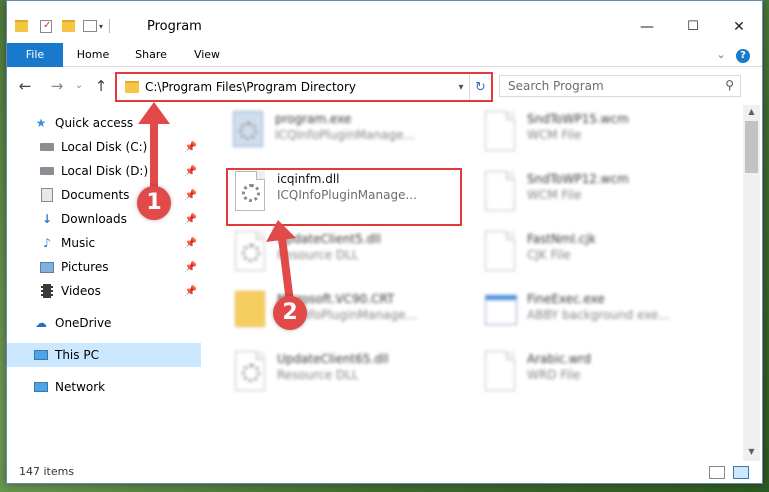 The image size is (769, 492). Describe the element at coordinates (290, 313) in the screenshot. I see `callout-badge-2: 2` at that location.